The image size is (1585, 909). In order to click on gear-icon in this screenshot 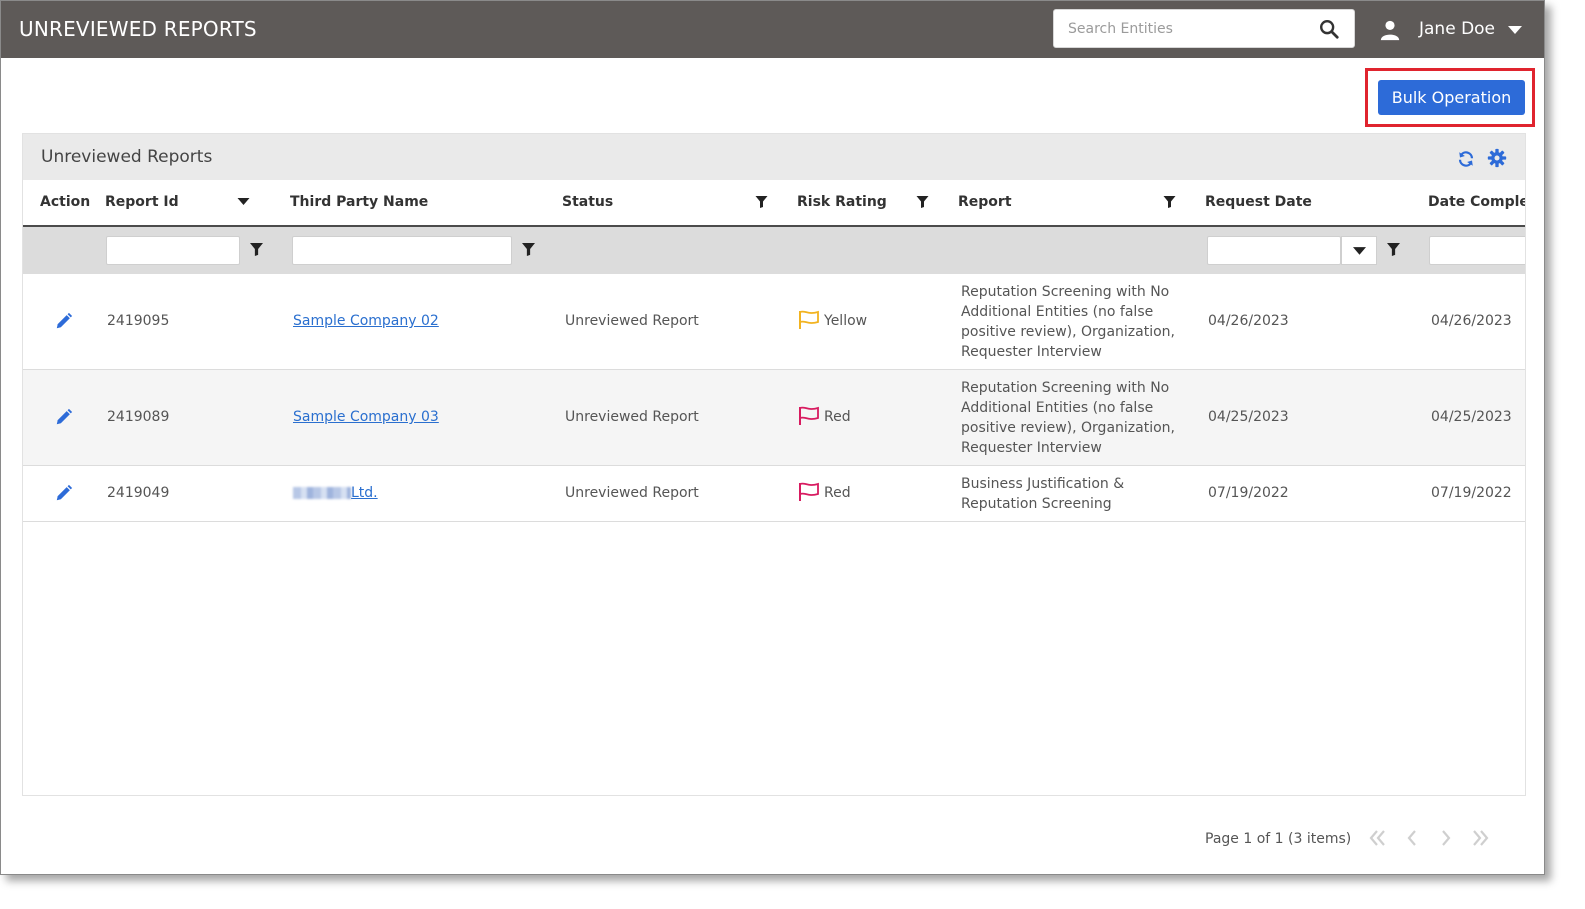, I will do `click(1497, 158)`.